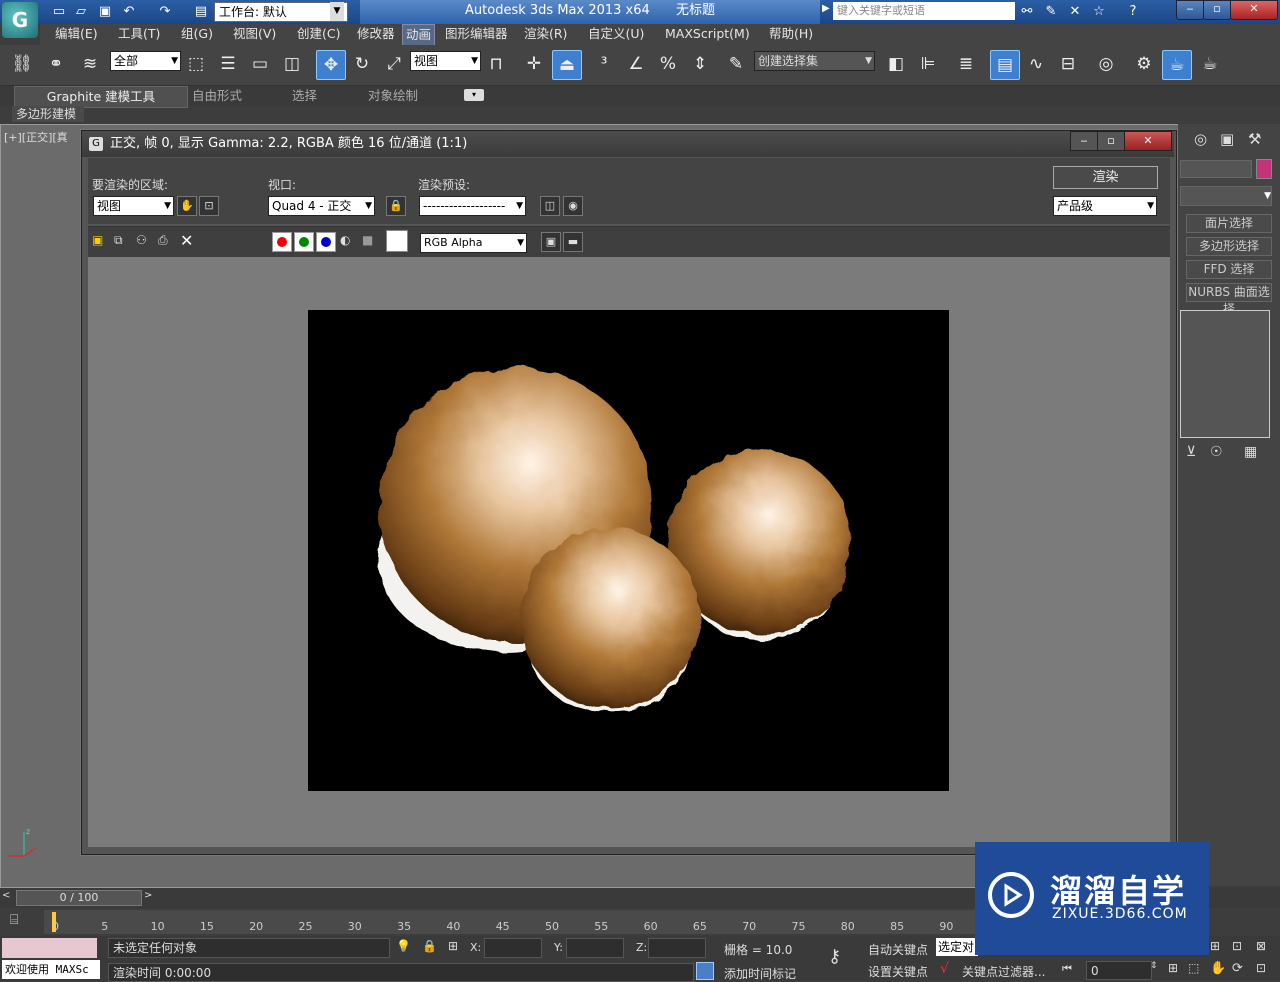  Describe the element at coordinates (1111, 141) in the screenshot. I see `render-window-maximize-button: ▫` at that location.